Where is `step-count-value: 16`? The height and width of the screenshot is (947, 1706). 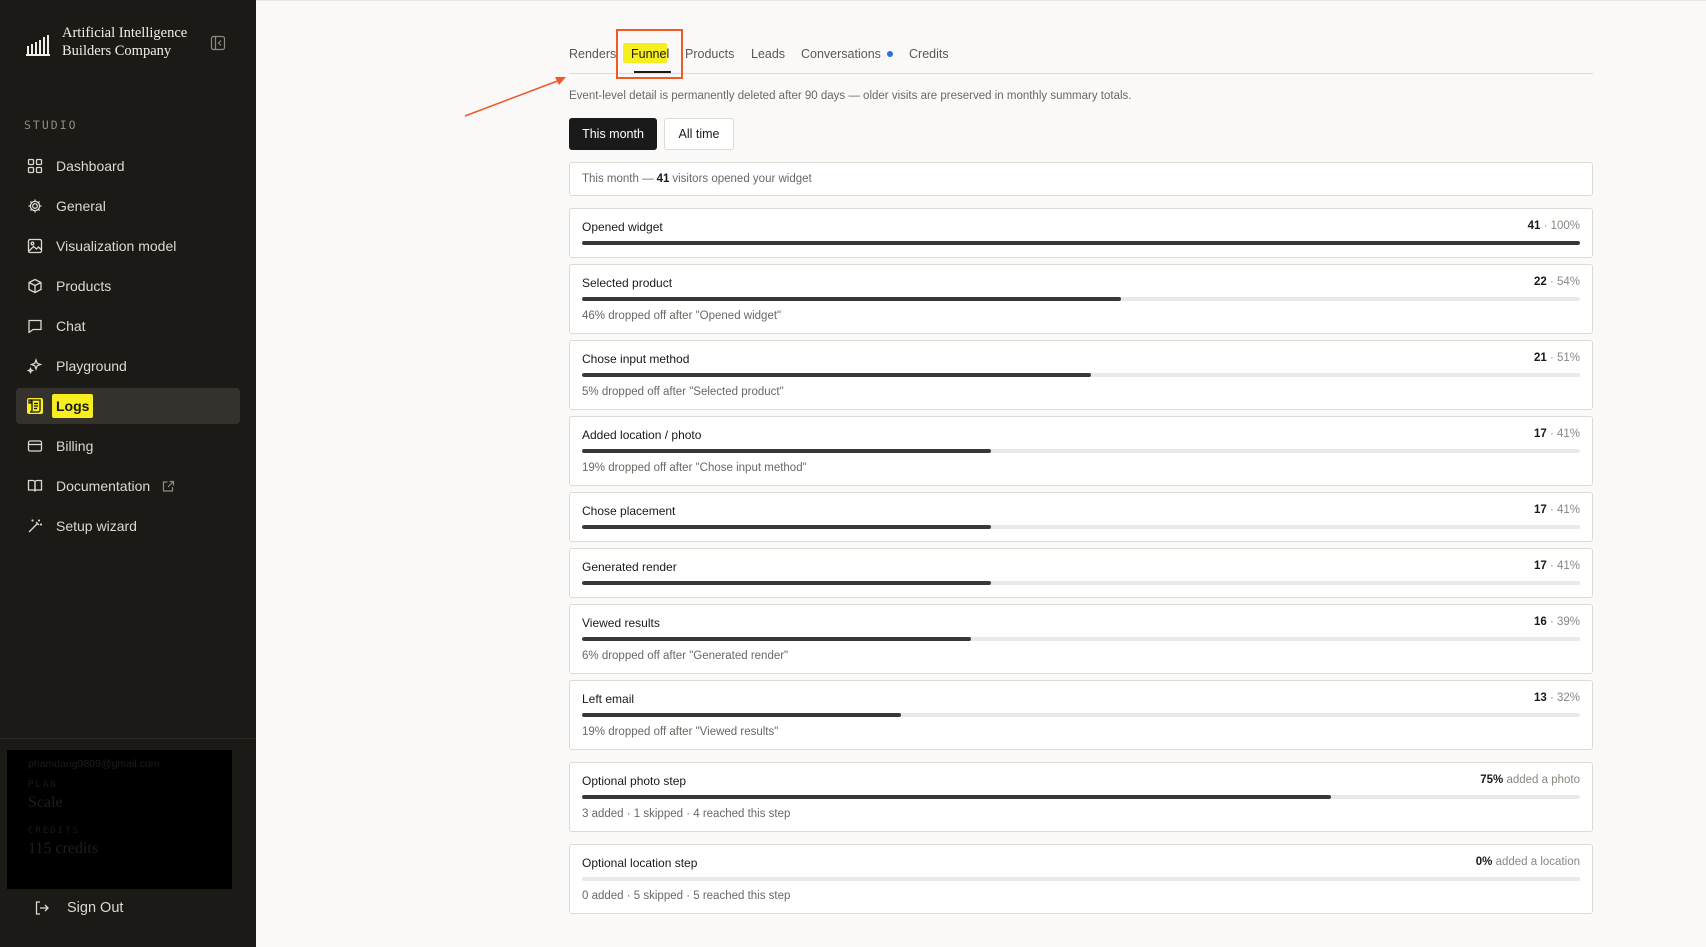
step-count-value: 16 is located at coordinates (1540, 622).